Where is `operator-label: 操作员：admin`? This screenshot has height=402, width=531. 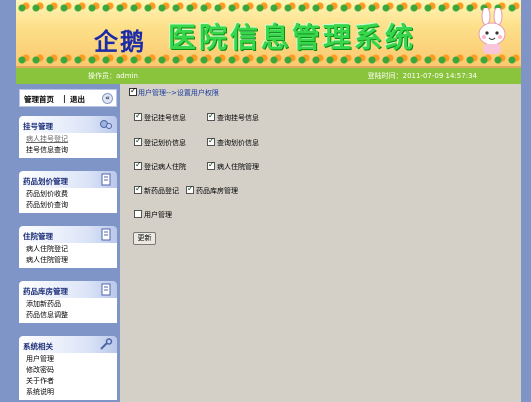
operator-label: 操作员：admin is located at coordinates (113, 76).